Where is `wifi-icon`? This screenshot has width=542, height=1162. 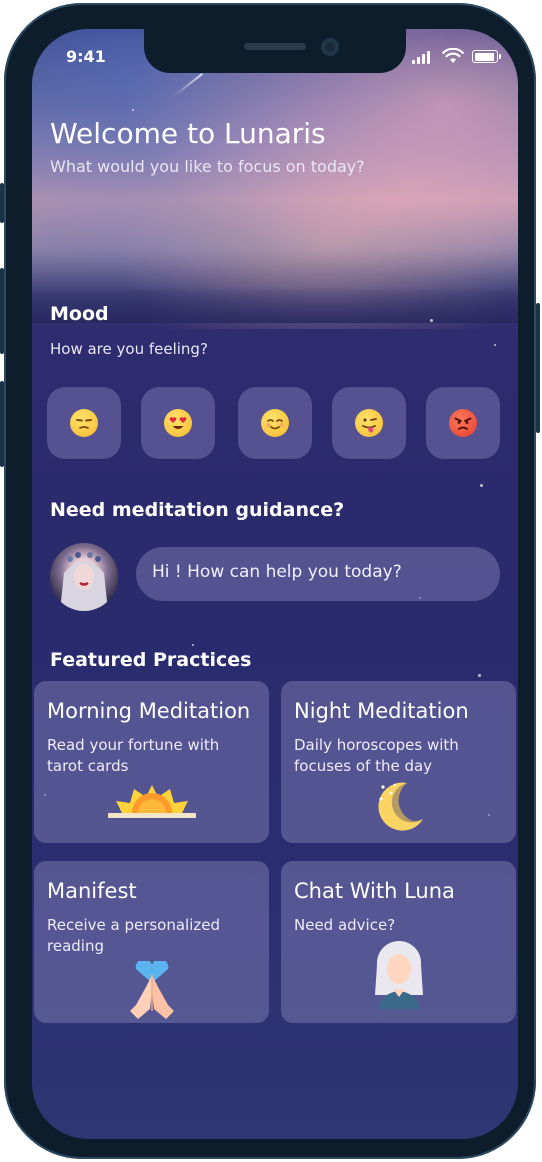
wifi-icon is located at coordinates (453, 55).